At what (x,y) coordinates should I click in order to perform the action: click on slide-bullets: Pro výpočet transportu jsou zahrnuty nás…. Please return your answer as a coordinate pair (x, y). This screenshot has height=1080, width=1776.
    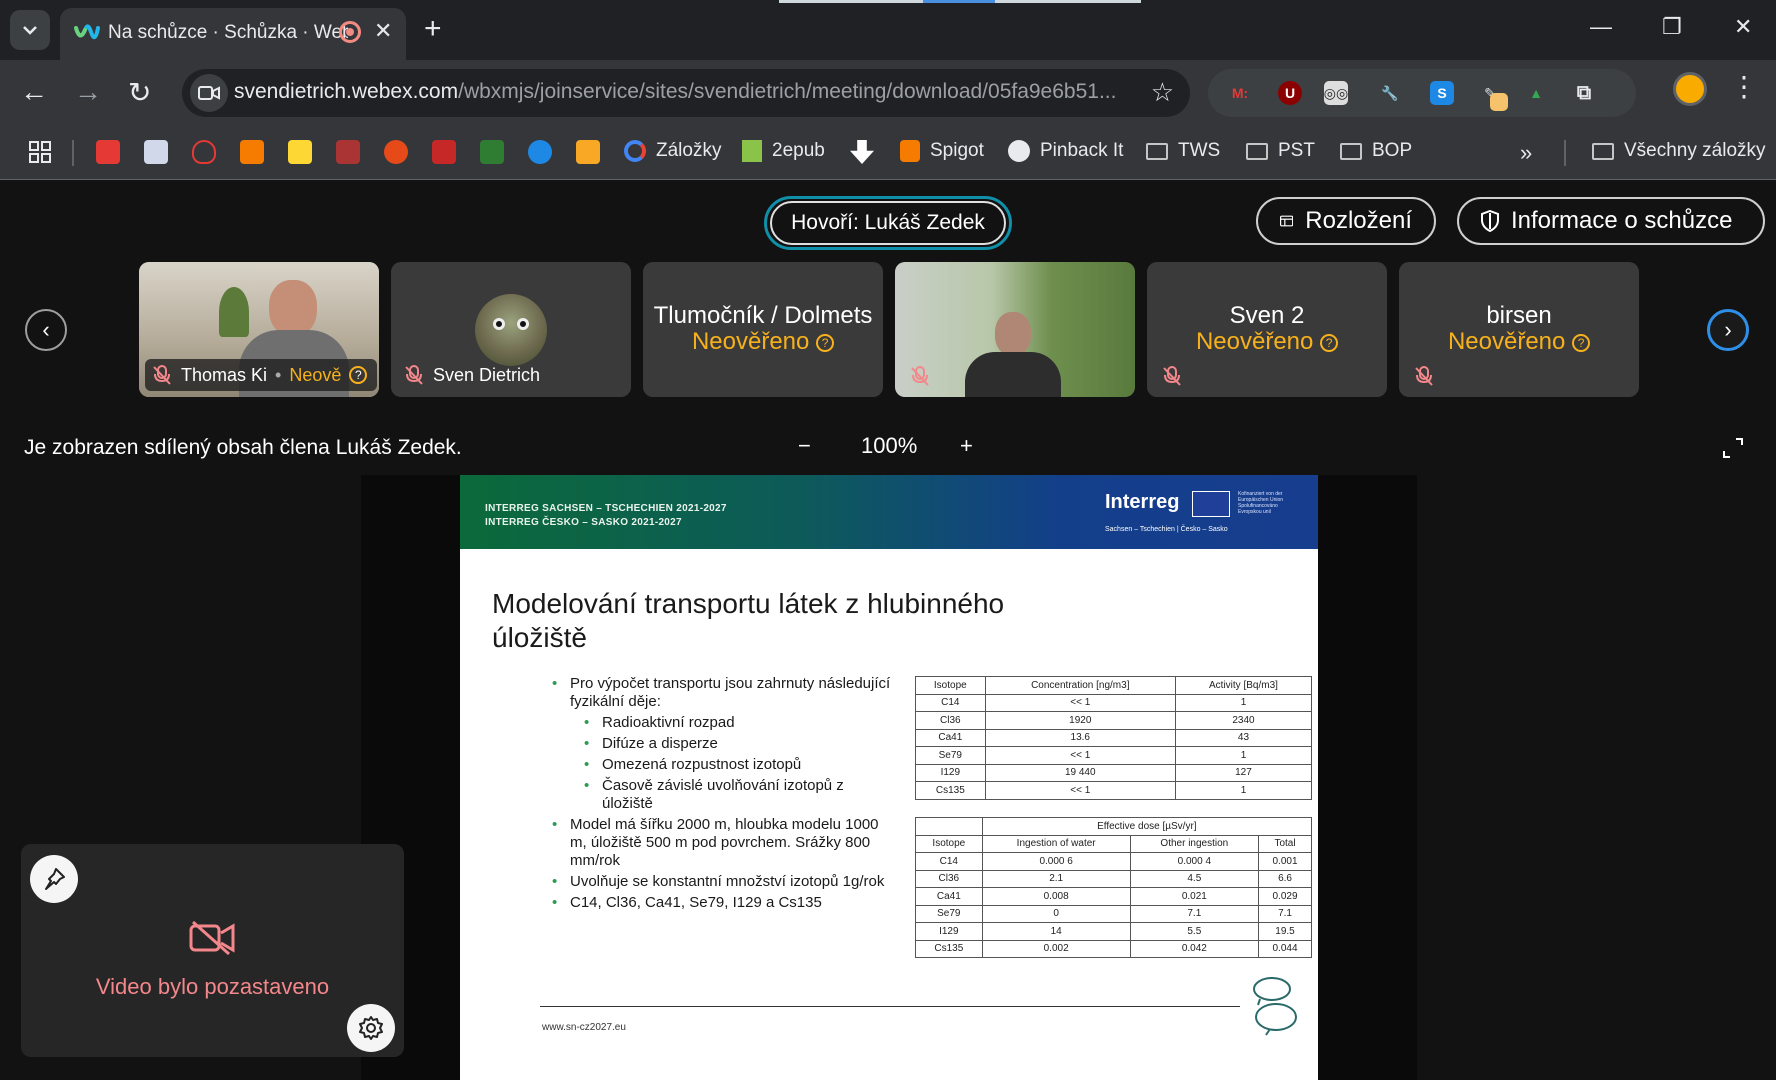
    Looking at the image, I should click on (722, 795).